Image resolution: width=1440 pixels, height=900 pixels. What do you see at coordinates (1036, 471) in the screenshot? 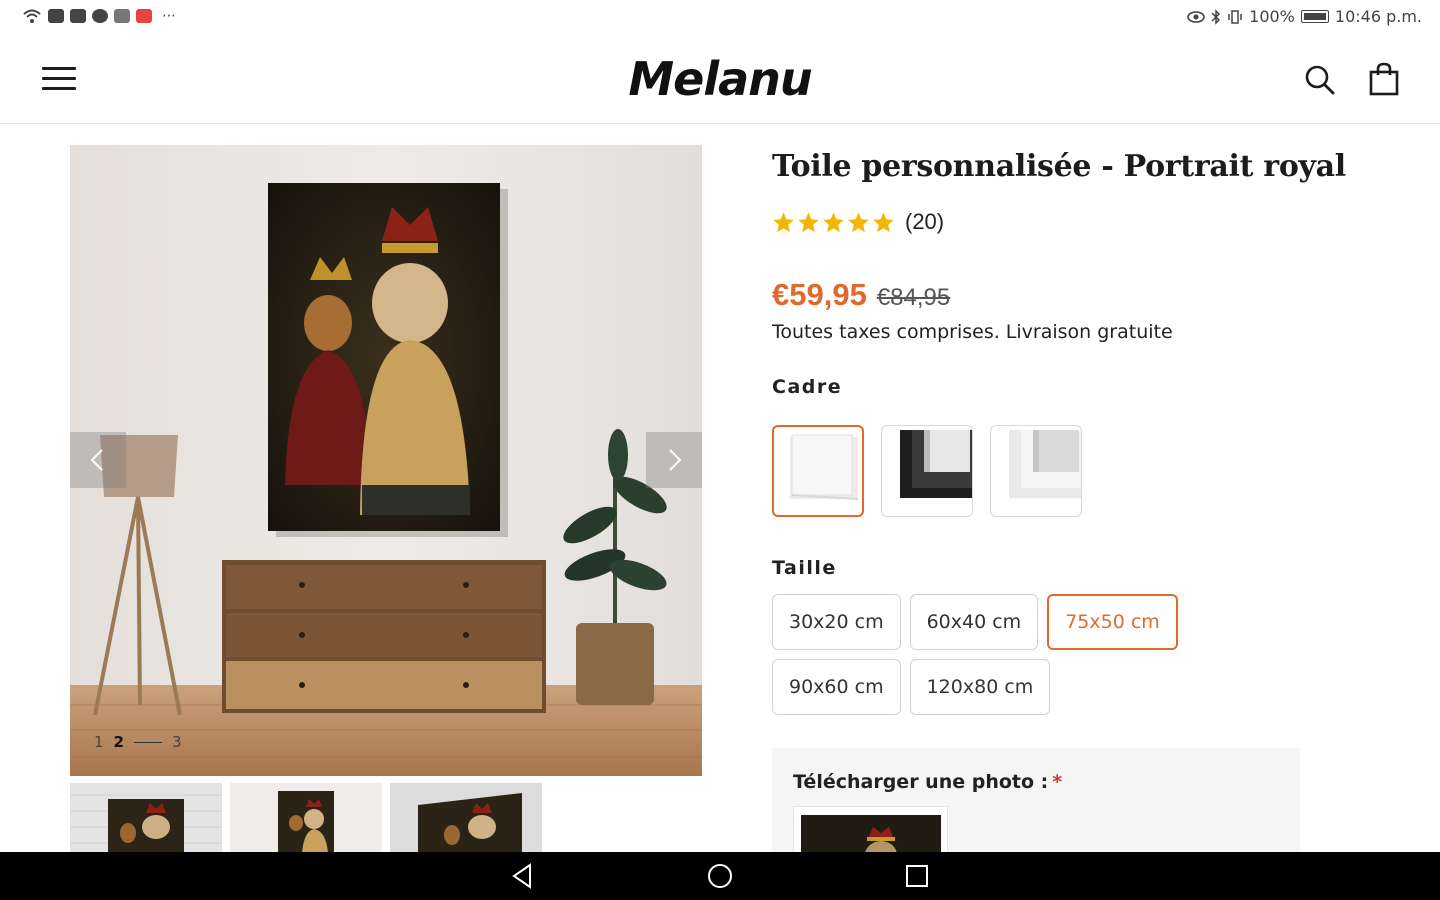
I see `frame-option-white` at bounding box center [1036, 471].